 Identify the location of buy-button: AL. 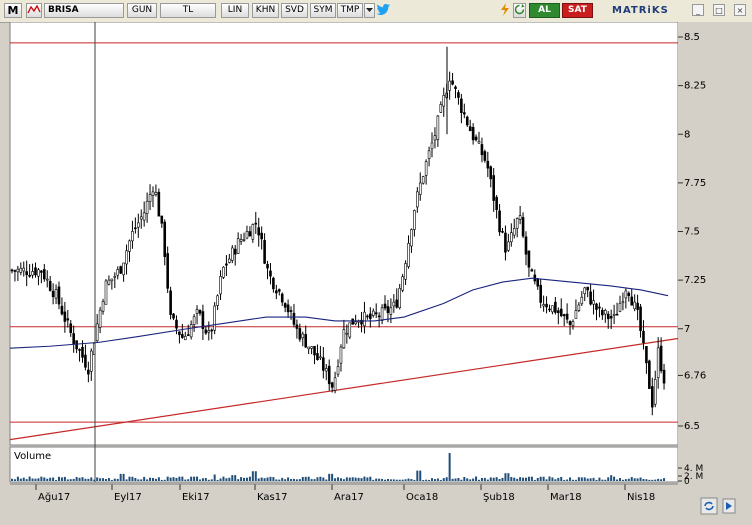
(544, 10).